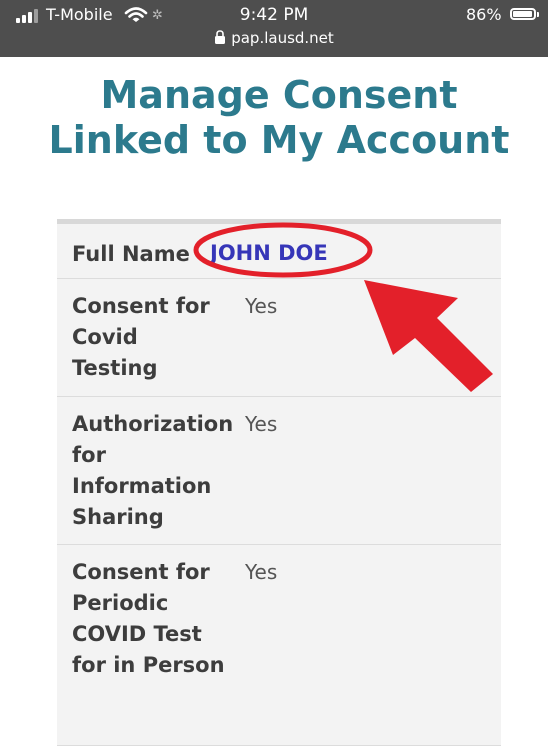 The image size is (548, 746). Describe the element at coordinates (524, 14) in the screenshot. I see `battery-icon` at that location.